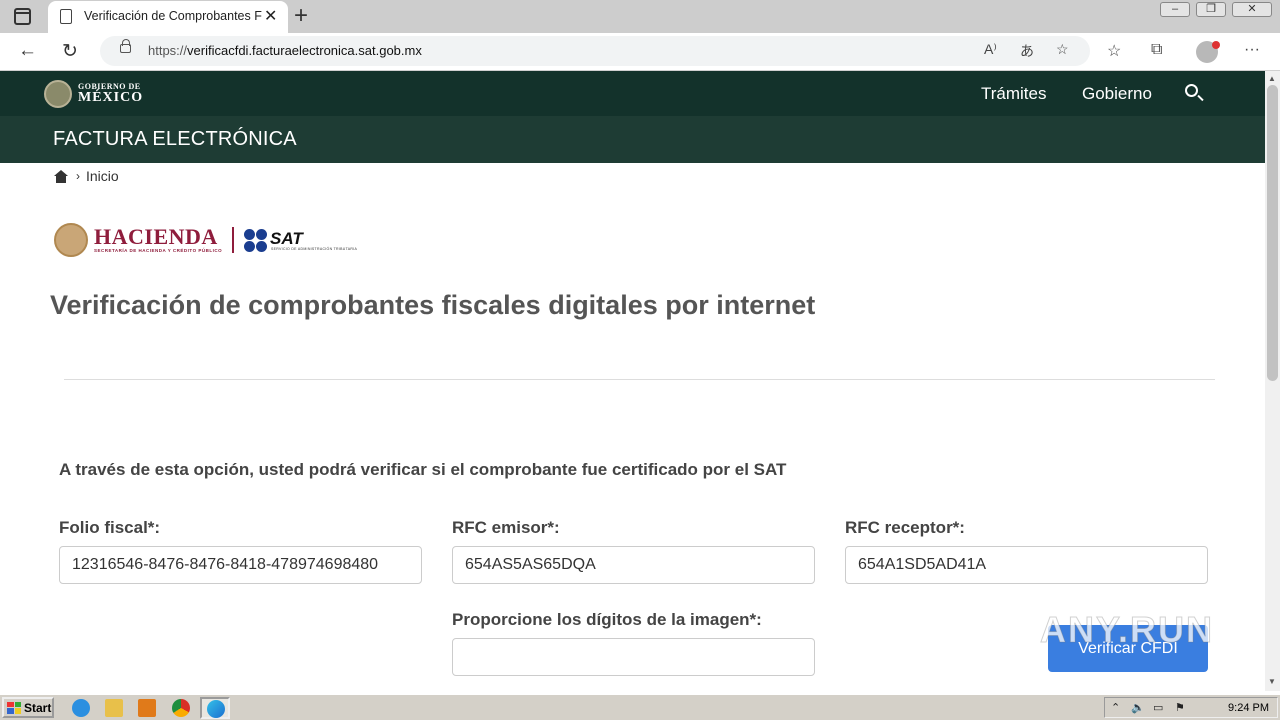 The height and width of the screenshot is (720, 1280). Describe the element at coordinates (28, 707) in the screenshot. I see `start-button: Start` at that location.